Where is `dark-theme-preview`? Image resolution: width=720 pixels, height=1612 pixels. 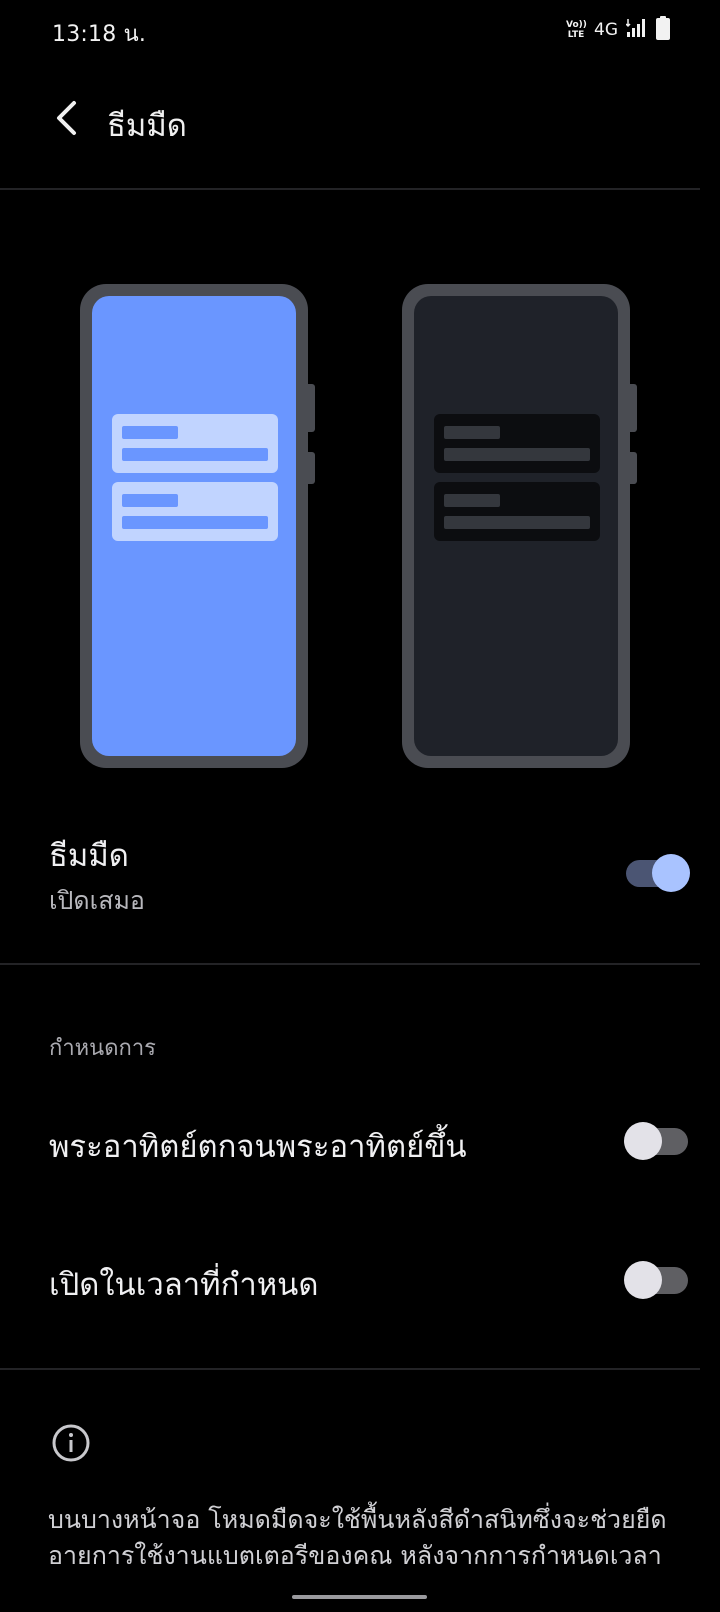 dark-theme-preview is located at coordinates (519, 528).